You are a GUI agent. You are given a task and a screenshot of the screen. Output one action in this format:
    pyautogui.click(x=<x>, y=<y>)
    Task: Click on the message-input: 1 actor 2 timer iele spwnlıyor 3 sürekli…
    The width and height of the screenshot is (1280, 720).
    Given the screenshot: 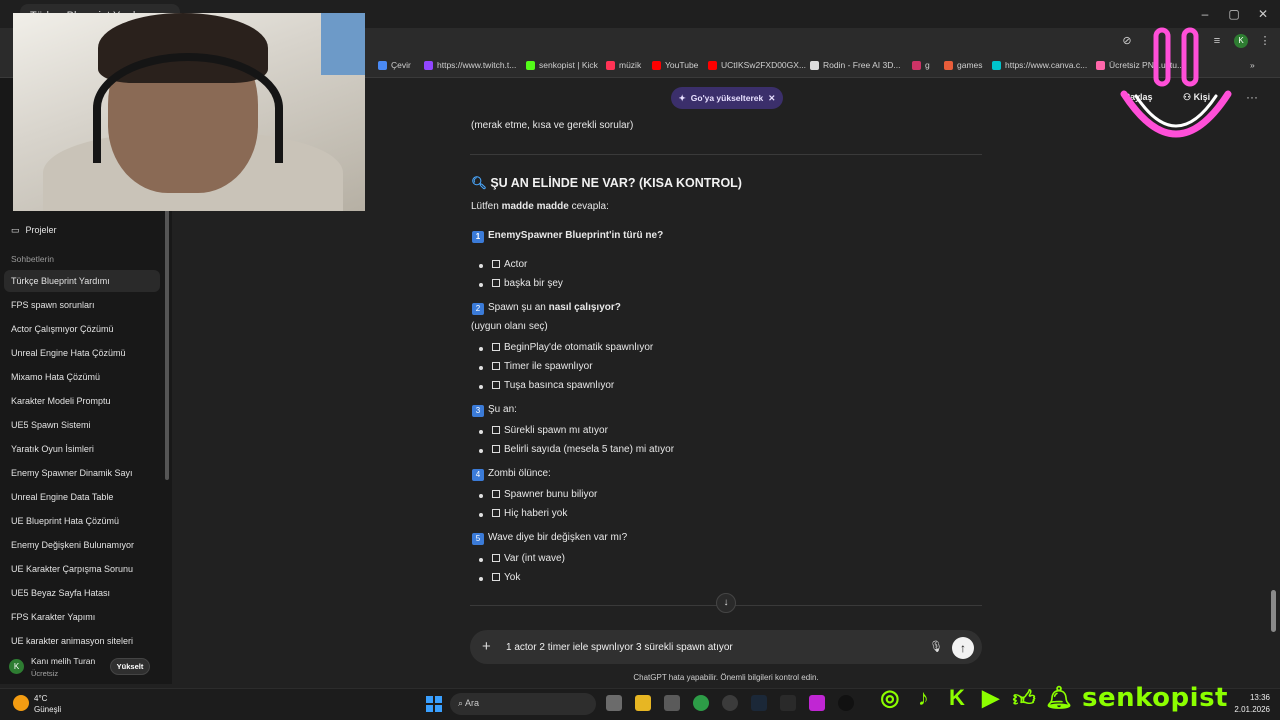 What is the action you would take?
    pyautogui.click(x=619, y=647)
    